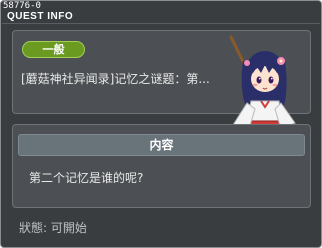 This screenshot has width=322, height=248. What do you see at coordinates (53, 228) in the screenshot?
I see `quest-status: 狀態: 可開始` at bounding box center [53, 228].